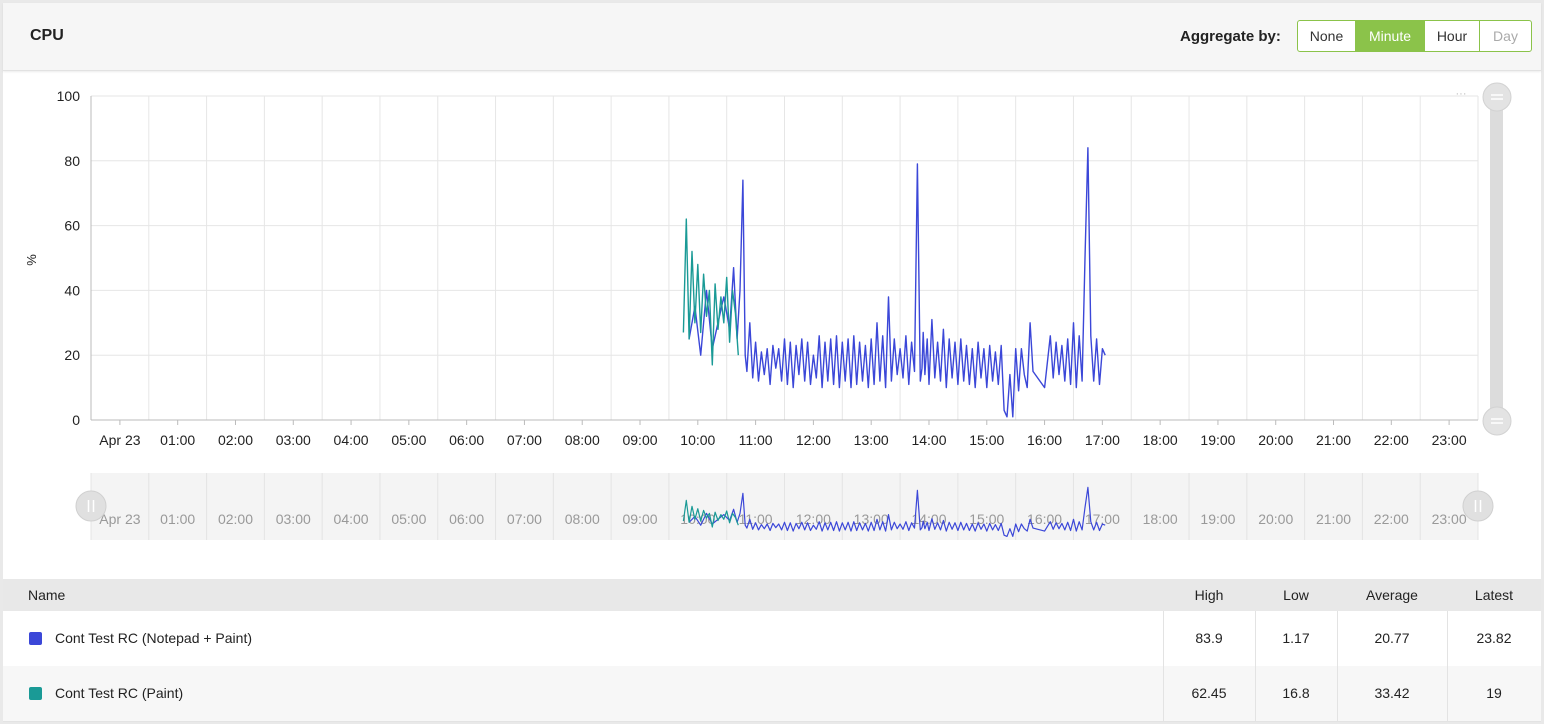  What do you see at coordinates (1217, 440) in the screenshot?
I see `x-tick-label: 19:00` at bounding box center [1217, 440].